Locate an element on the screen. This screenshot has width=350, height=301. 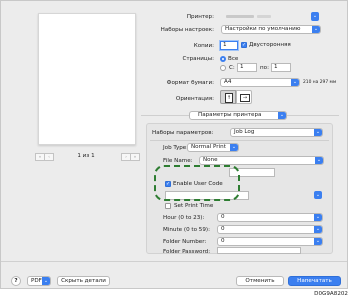
landscape-icon: → is located at coordinates (245, 98).